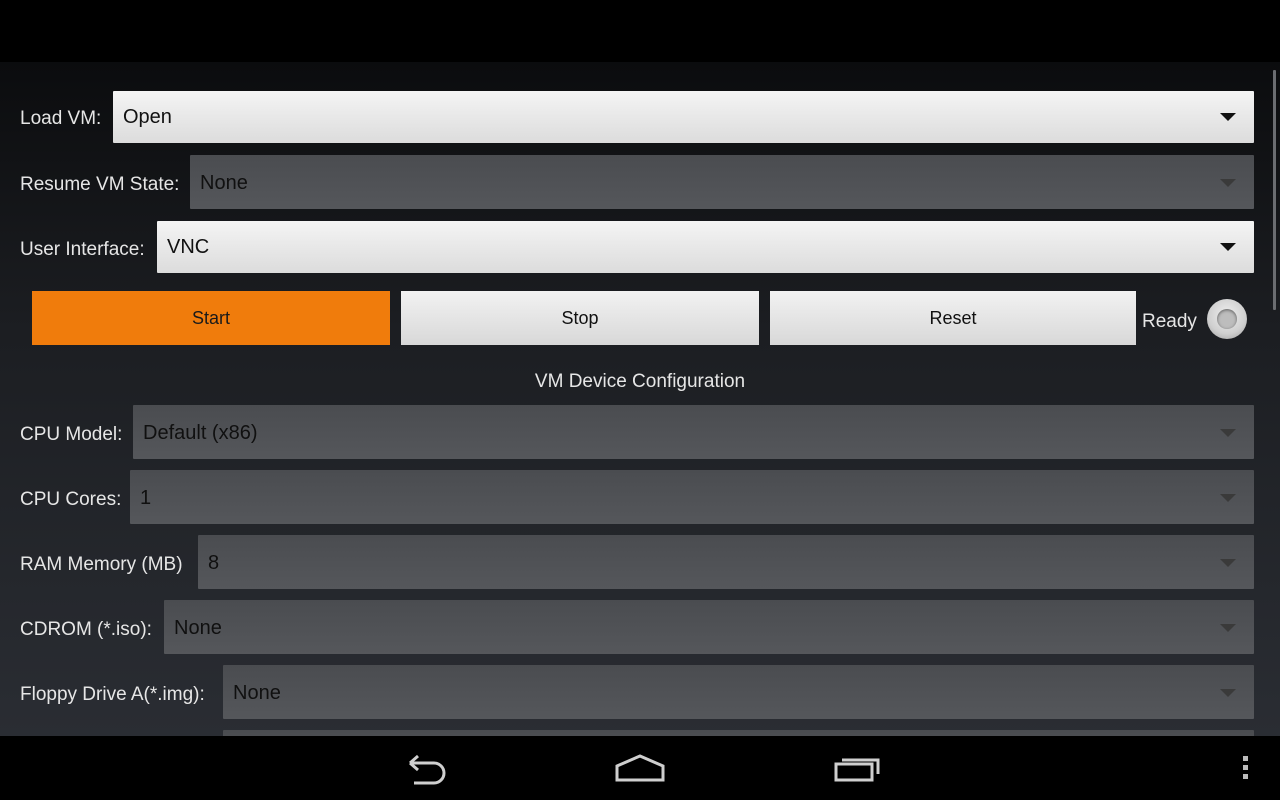  I want to click on cpu-cores-label: CPU Cores:, so click(71, 499).